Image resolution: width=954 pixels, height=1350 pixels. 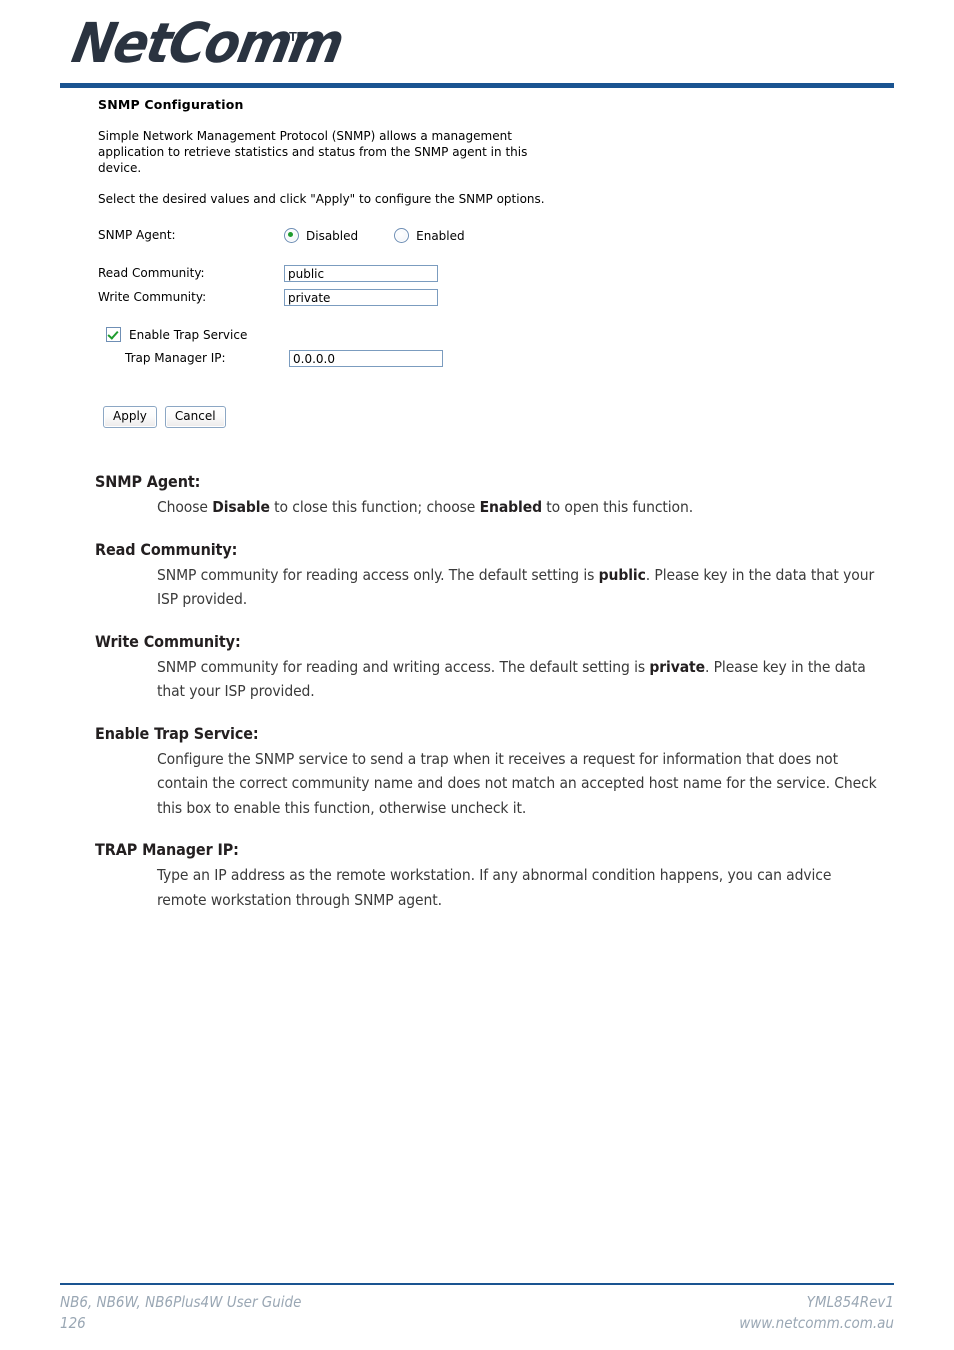 What do you see at coordinates (477, 46) in the screenshot?
I see `page-header: NetComm TM` at bounding box center [477, 46].